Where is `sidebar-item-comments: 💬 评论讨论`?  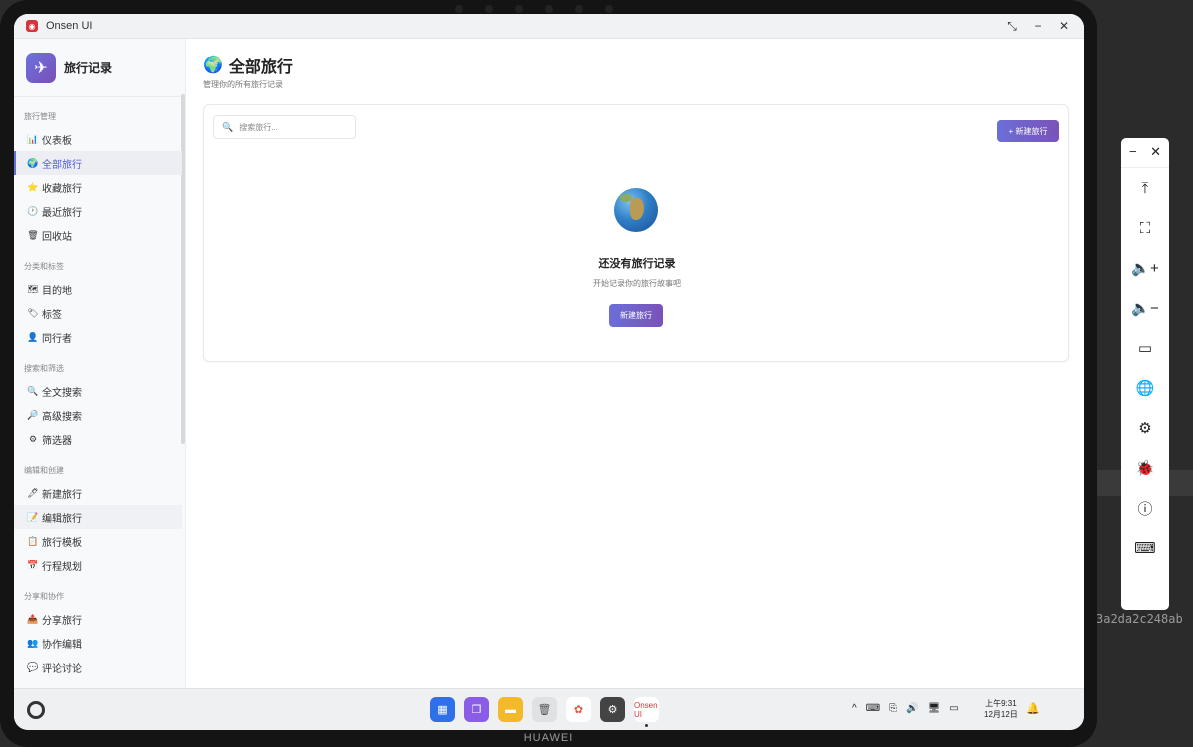
sidebar-item-comments: 💬 评论讨论 is located at coordinates (98, 667).